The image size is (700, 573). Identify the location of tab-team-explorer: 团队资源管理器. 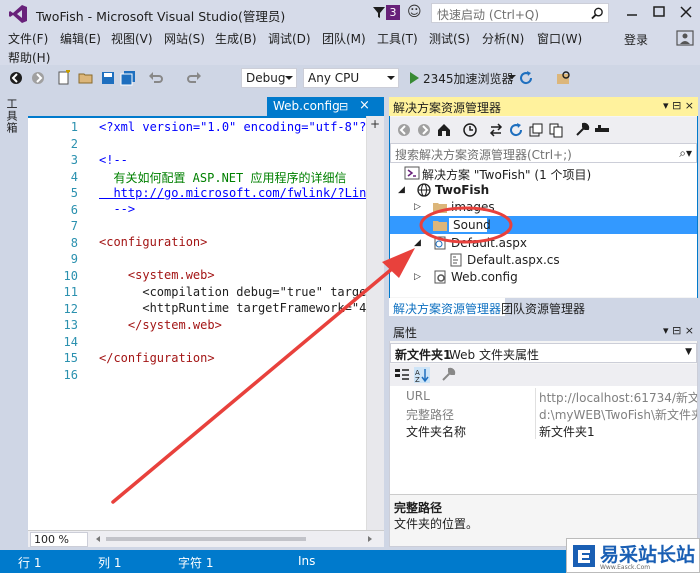
(543, 307).